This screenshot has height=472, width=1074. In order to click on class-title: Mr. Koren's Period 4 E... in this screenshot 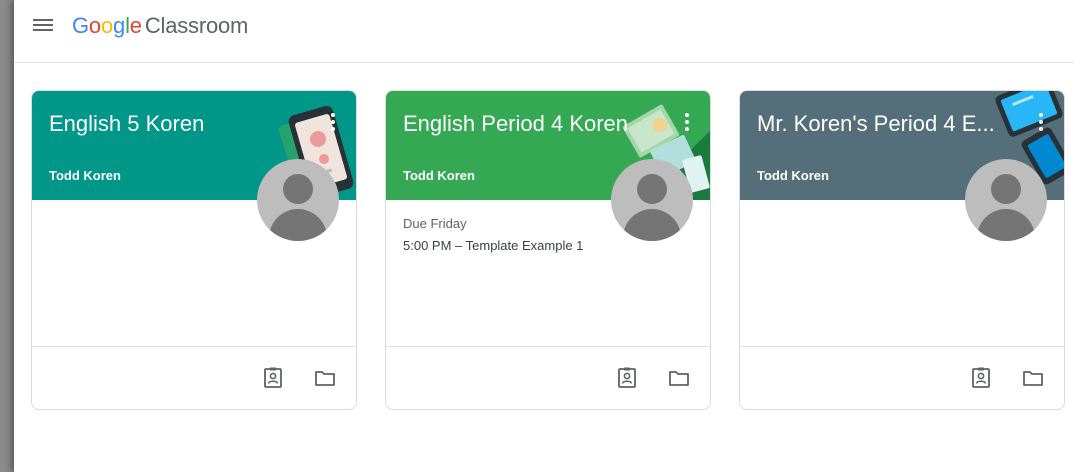, I will do `click(887, 124)`.